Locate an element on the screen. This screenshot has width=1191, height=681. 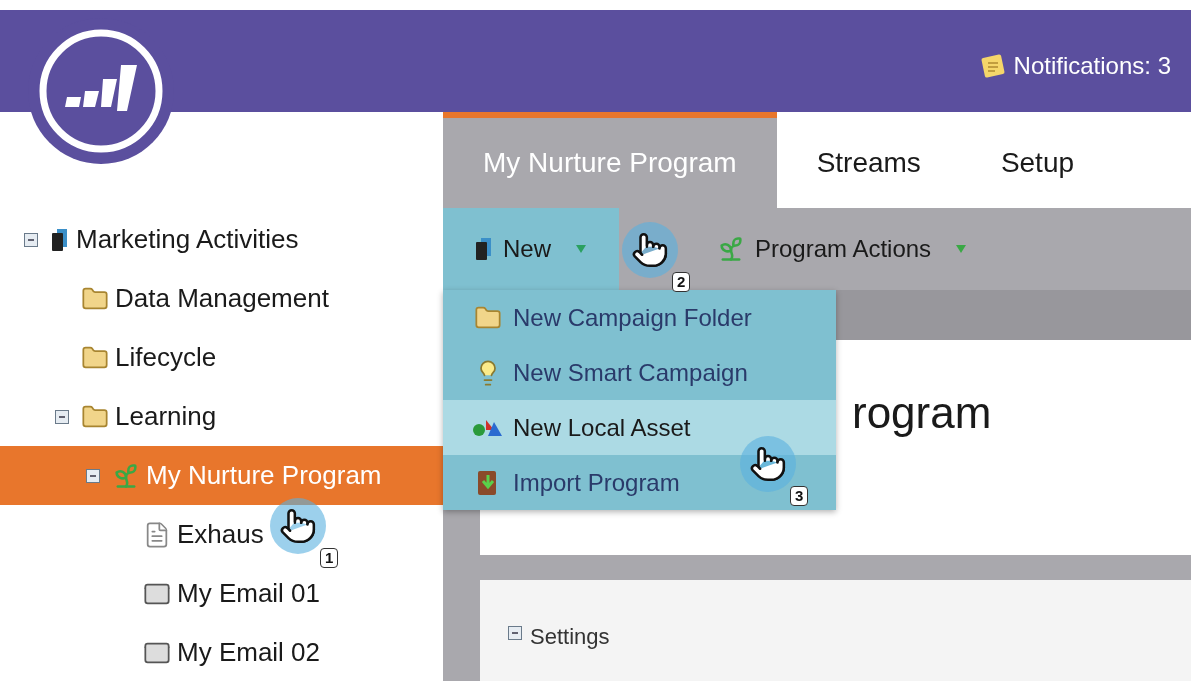
tree-label: Marketing Activities is located at coordinates (187, 239).